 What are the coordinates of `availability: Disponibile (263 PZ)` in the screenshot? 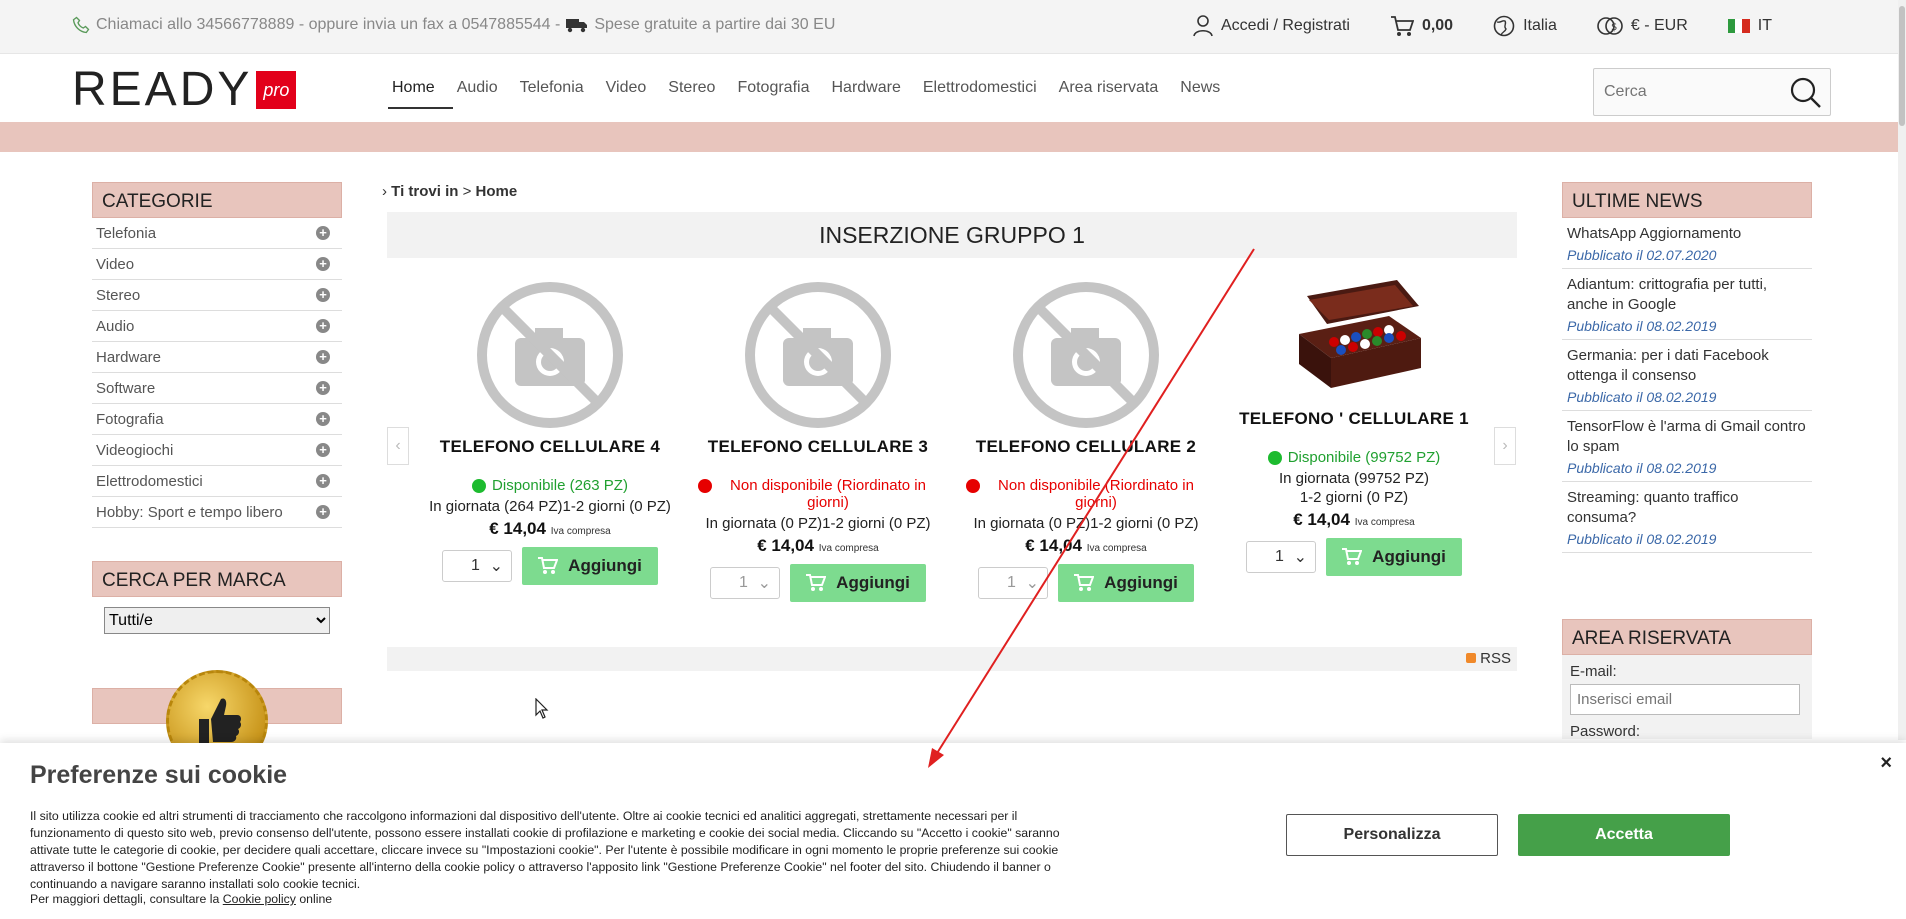 It's located at (550, 485).